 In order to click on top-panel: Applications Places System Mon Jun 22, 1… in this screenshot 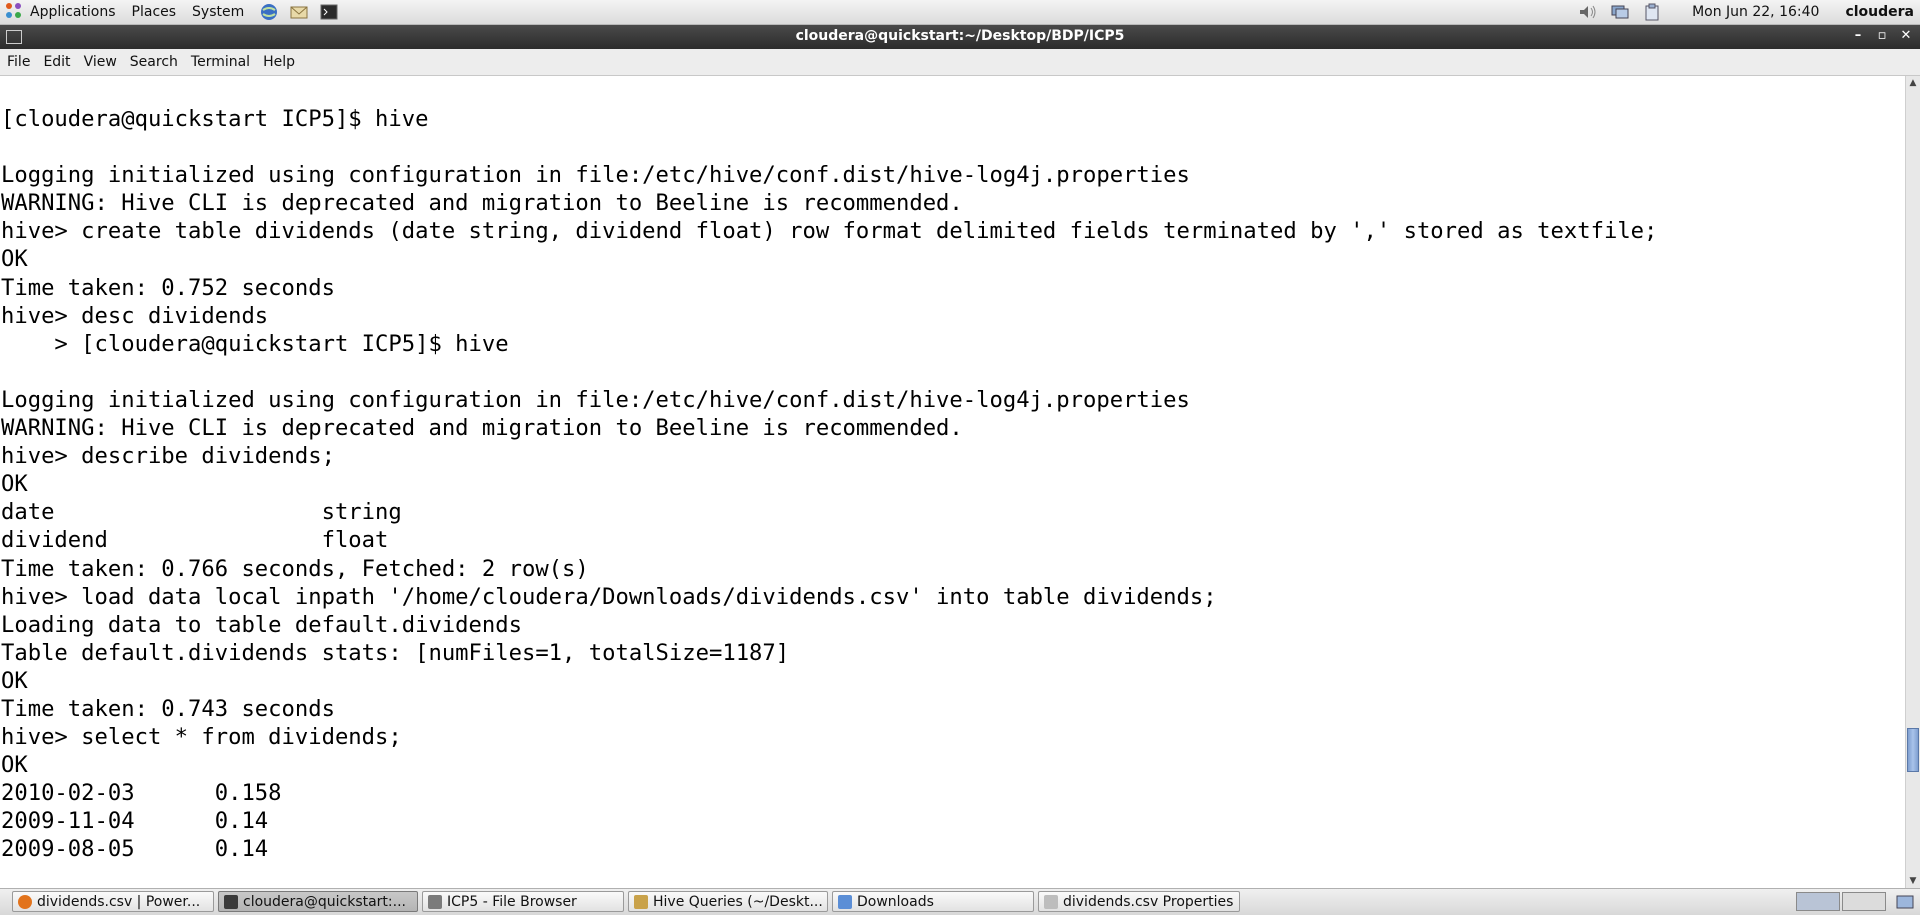, I will do `click(960, 12)`.